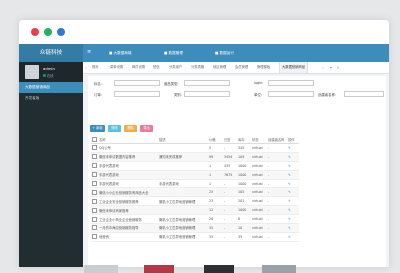 The image size is (400, 273). I want to click on tab-members: 会员管理, so click(241, 67).